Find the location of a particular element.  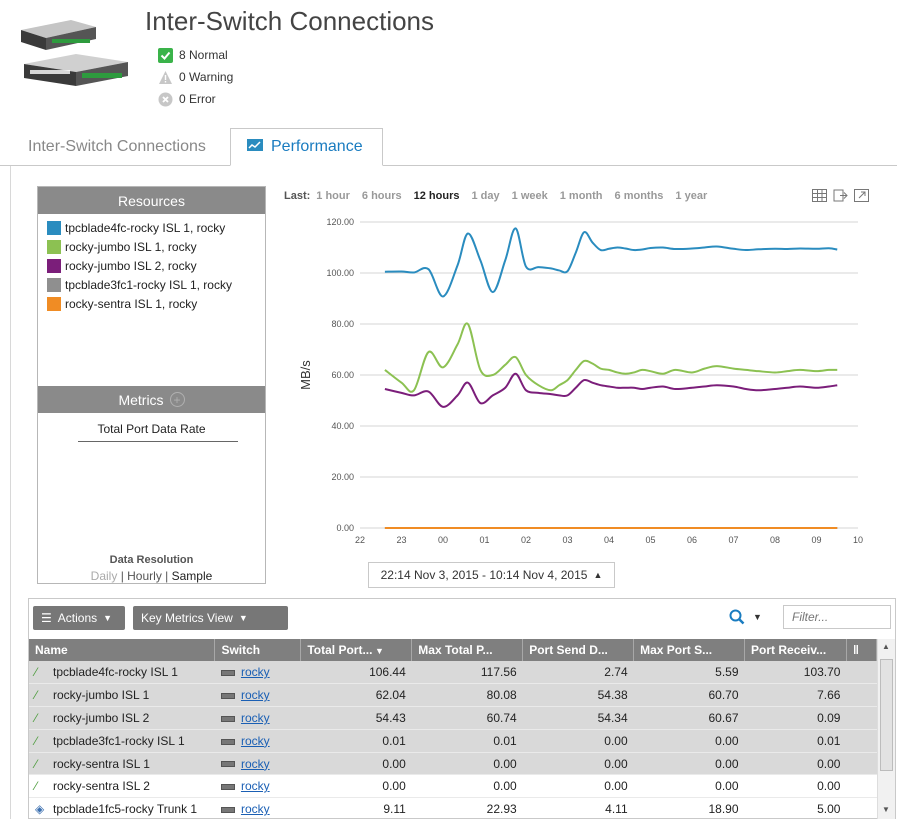

tab-inter-switch-connections-label: Inter-Switch Connections is located at coordinates (117, 146).